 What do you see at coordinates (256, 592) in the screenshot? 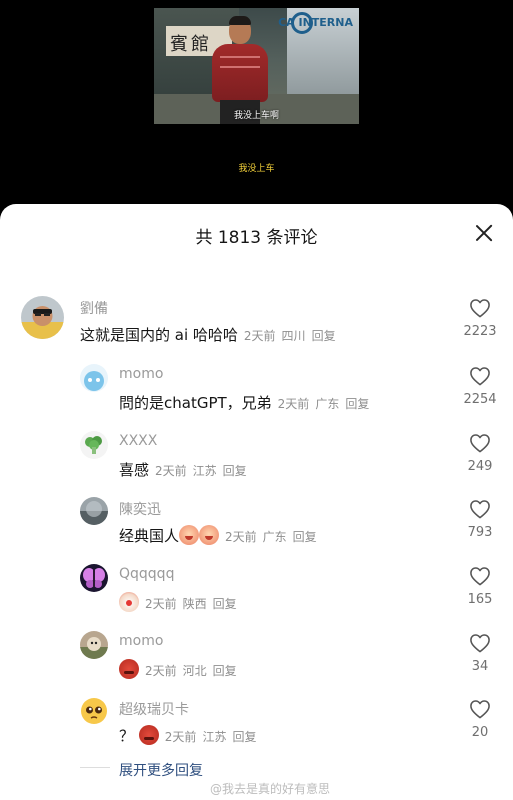
I see `comment-item: Qqqqqq 2天前 陕西 回复 165` at bounding box center [256, 592].